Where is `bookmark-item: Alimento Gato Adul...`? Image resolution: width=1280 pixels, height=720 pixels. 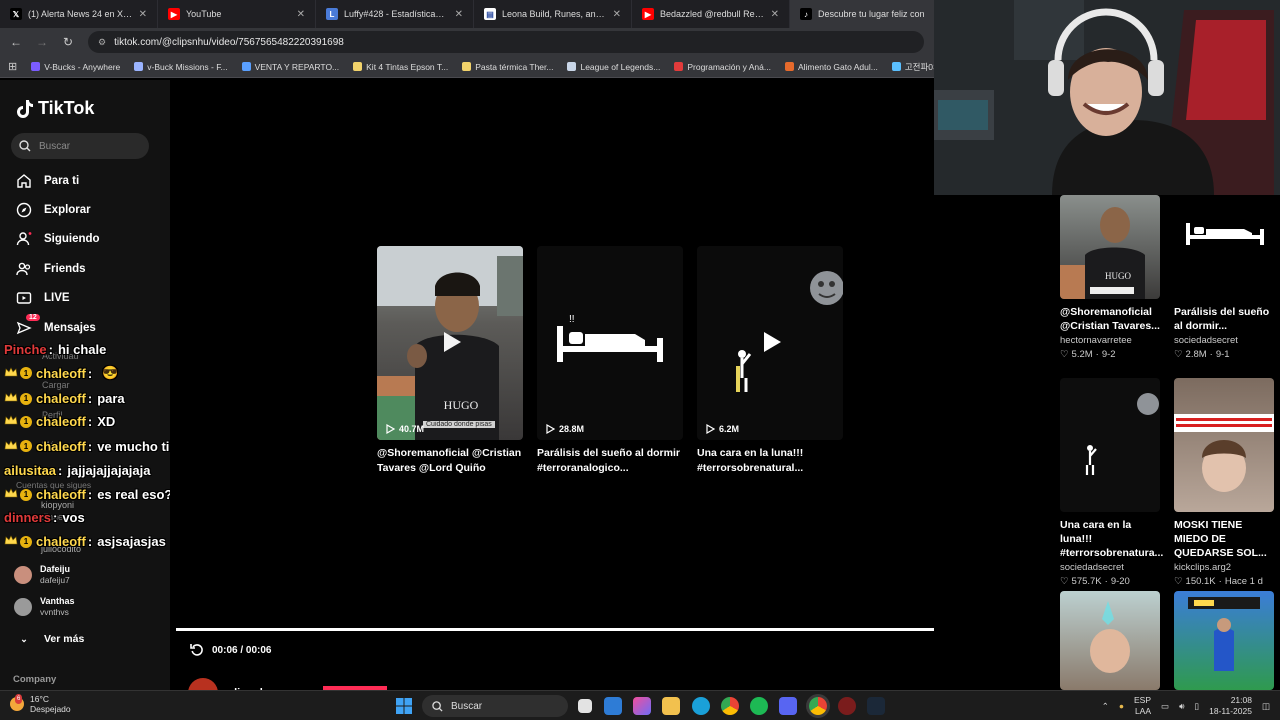 bookmark-item: Alimento Gato Adul... is located at coordinates (831, 67).